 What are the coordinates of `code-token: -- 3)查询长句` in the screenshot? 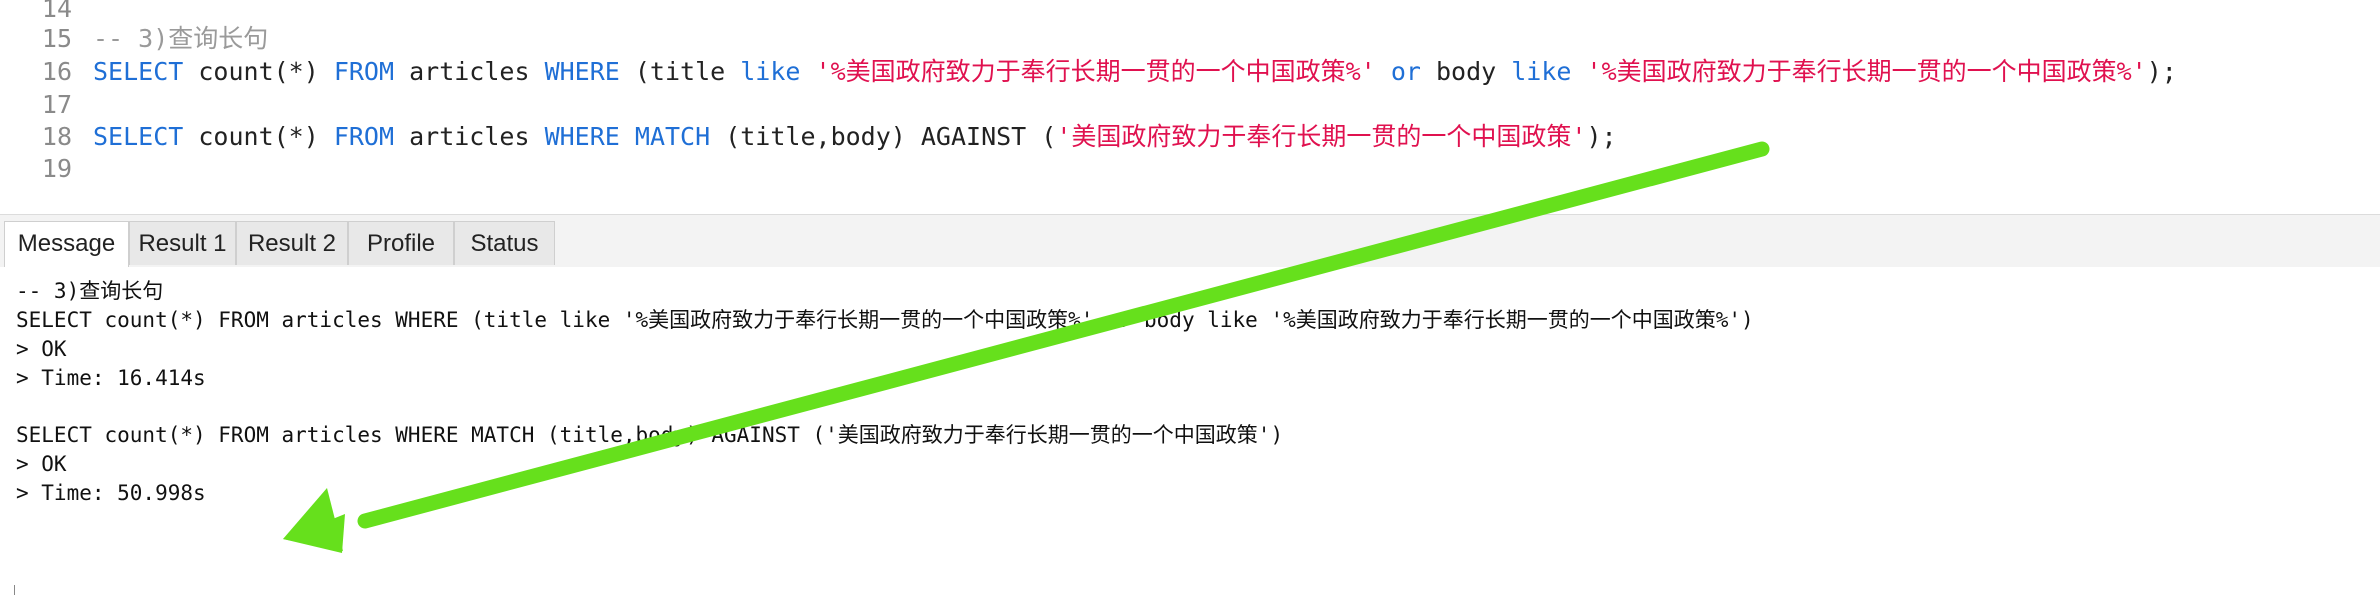 It's located at (181, 38).